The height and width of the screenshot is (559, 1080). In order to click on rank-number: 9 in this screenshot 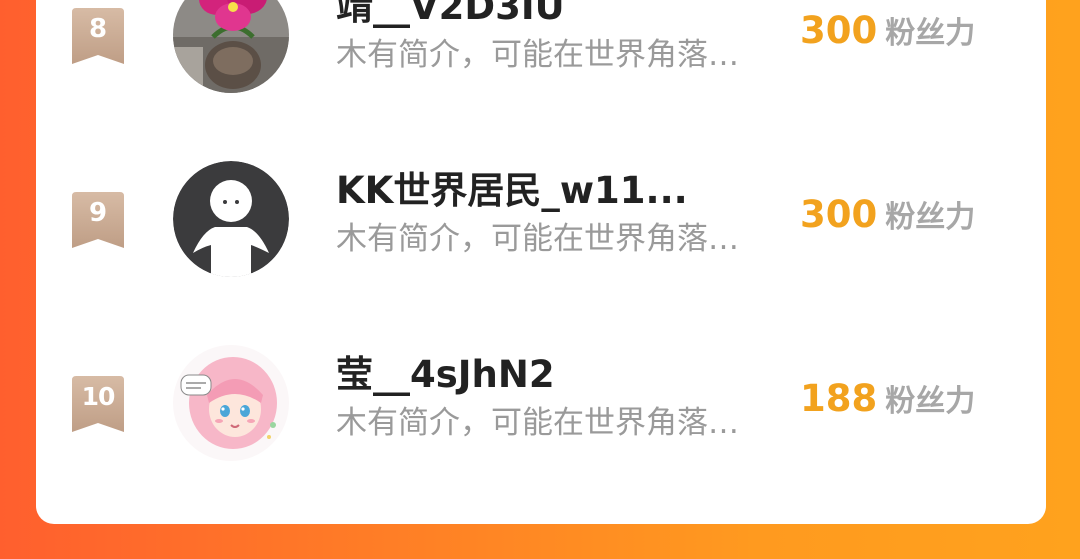, I will do `click(98, 213)`.